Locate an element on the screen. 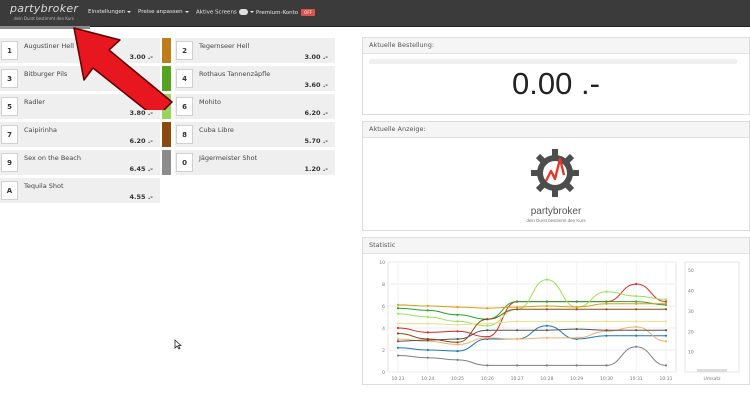  order-panel: Aktuelle Bestellung: 0.00 .- is located at coordinates (556, 76).